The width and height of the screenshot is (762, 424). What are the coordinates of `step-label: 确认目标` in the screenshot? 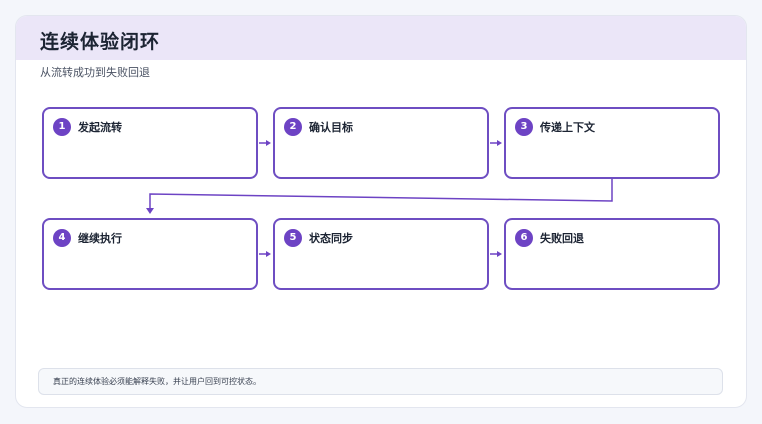 It's located at (331, 127).